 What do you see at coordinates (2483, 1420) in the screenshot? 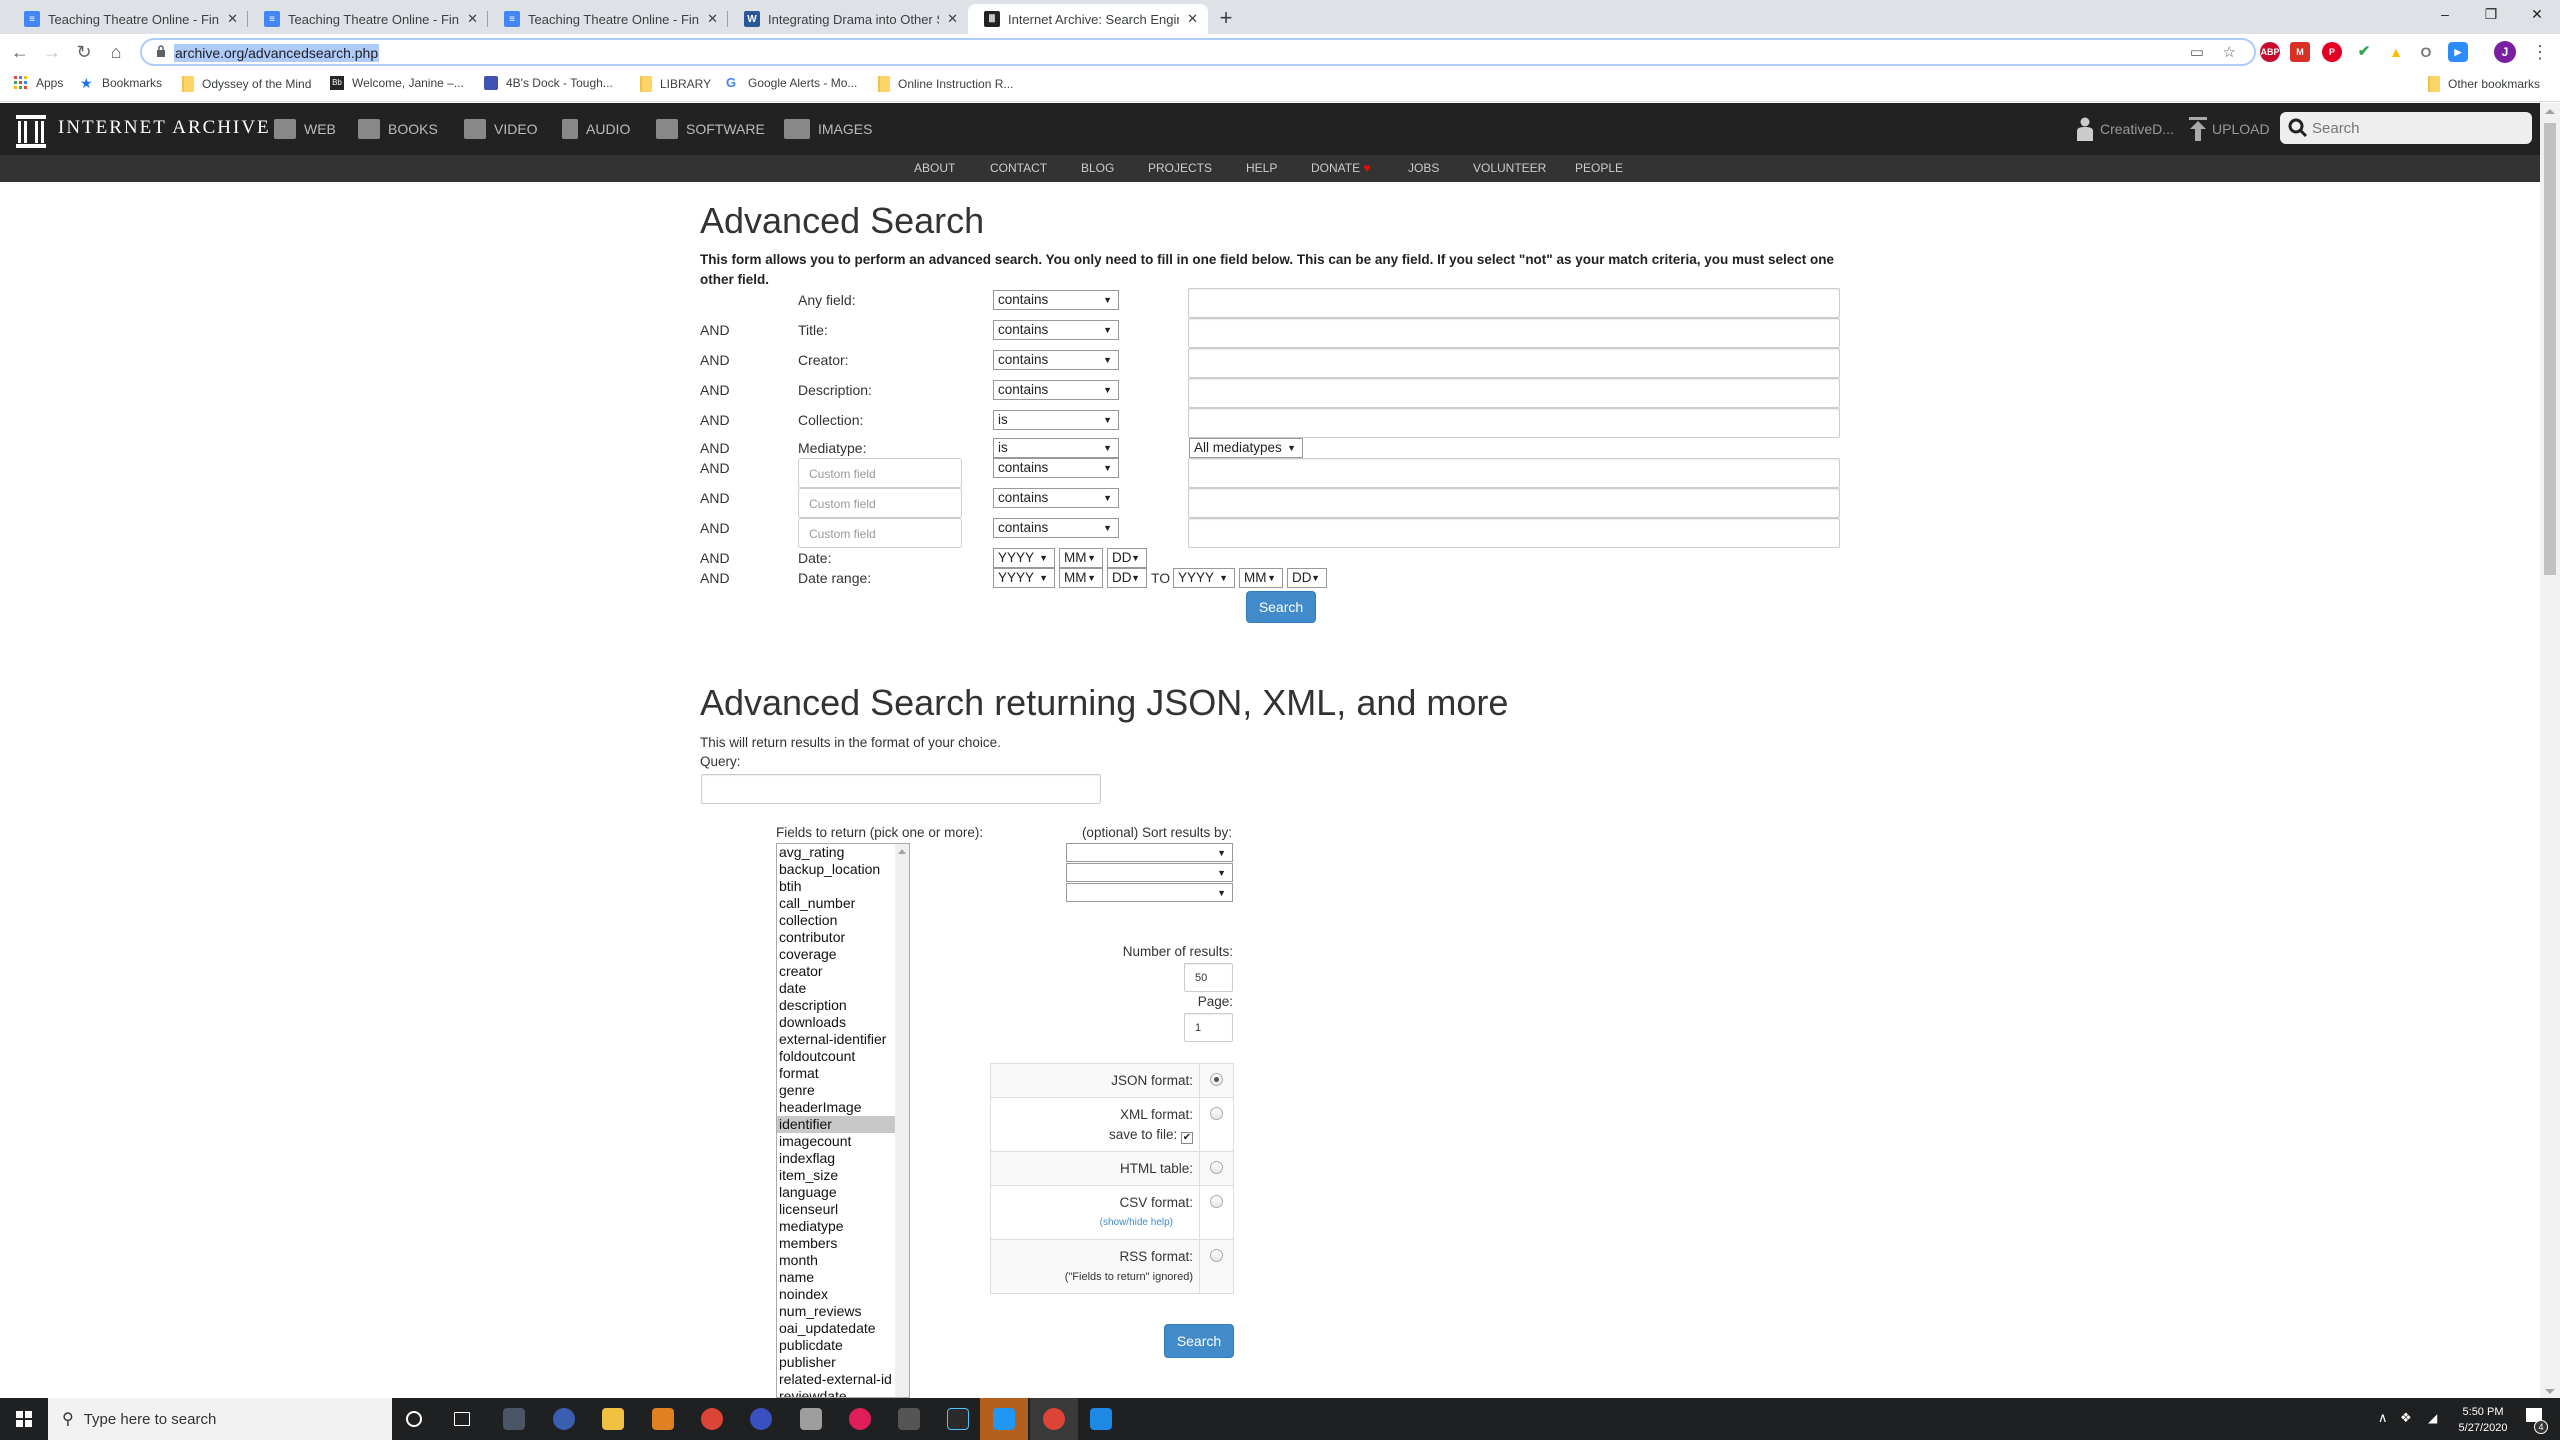
I see `clock: 5:50 PM 5/27/2020` at bounding box center [2483, 1420].